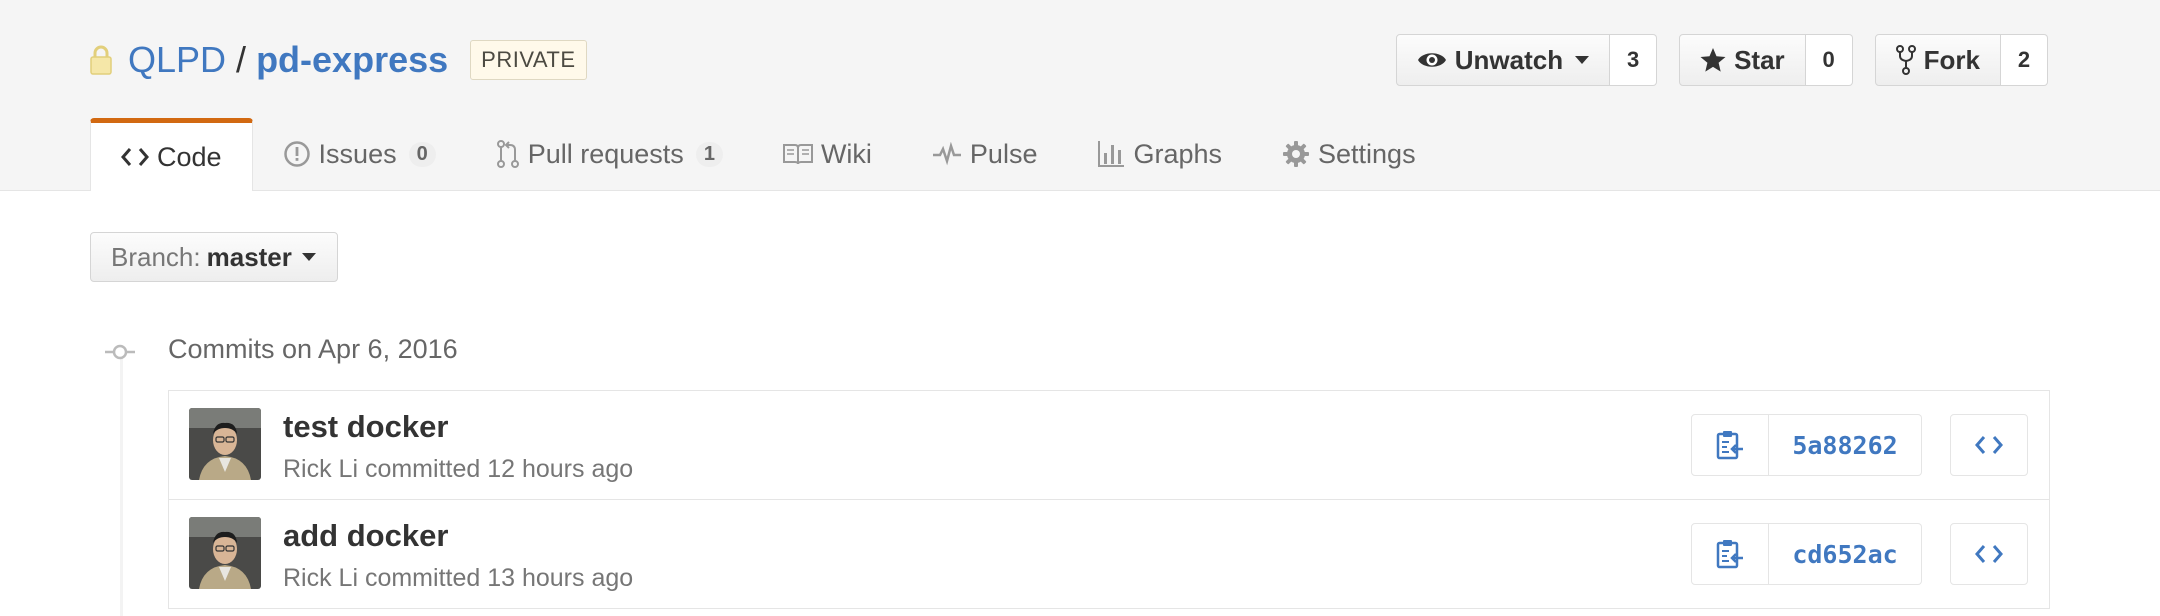  I want to click on fork-label: Fork, so click(1951, 59).